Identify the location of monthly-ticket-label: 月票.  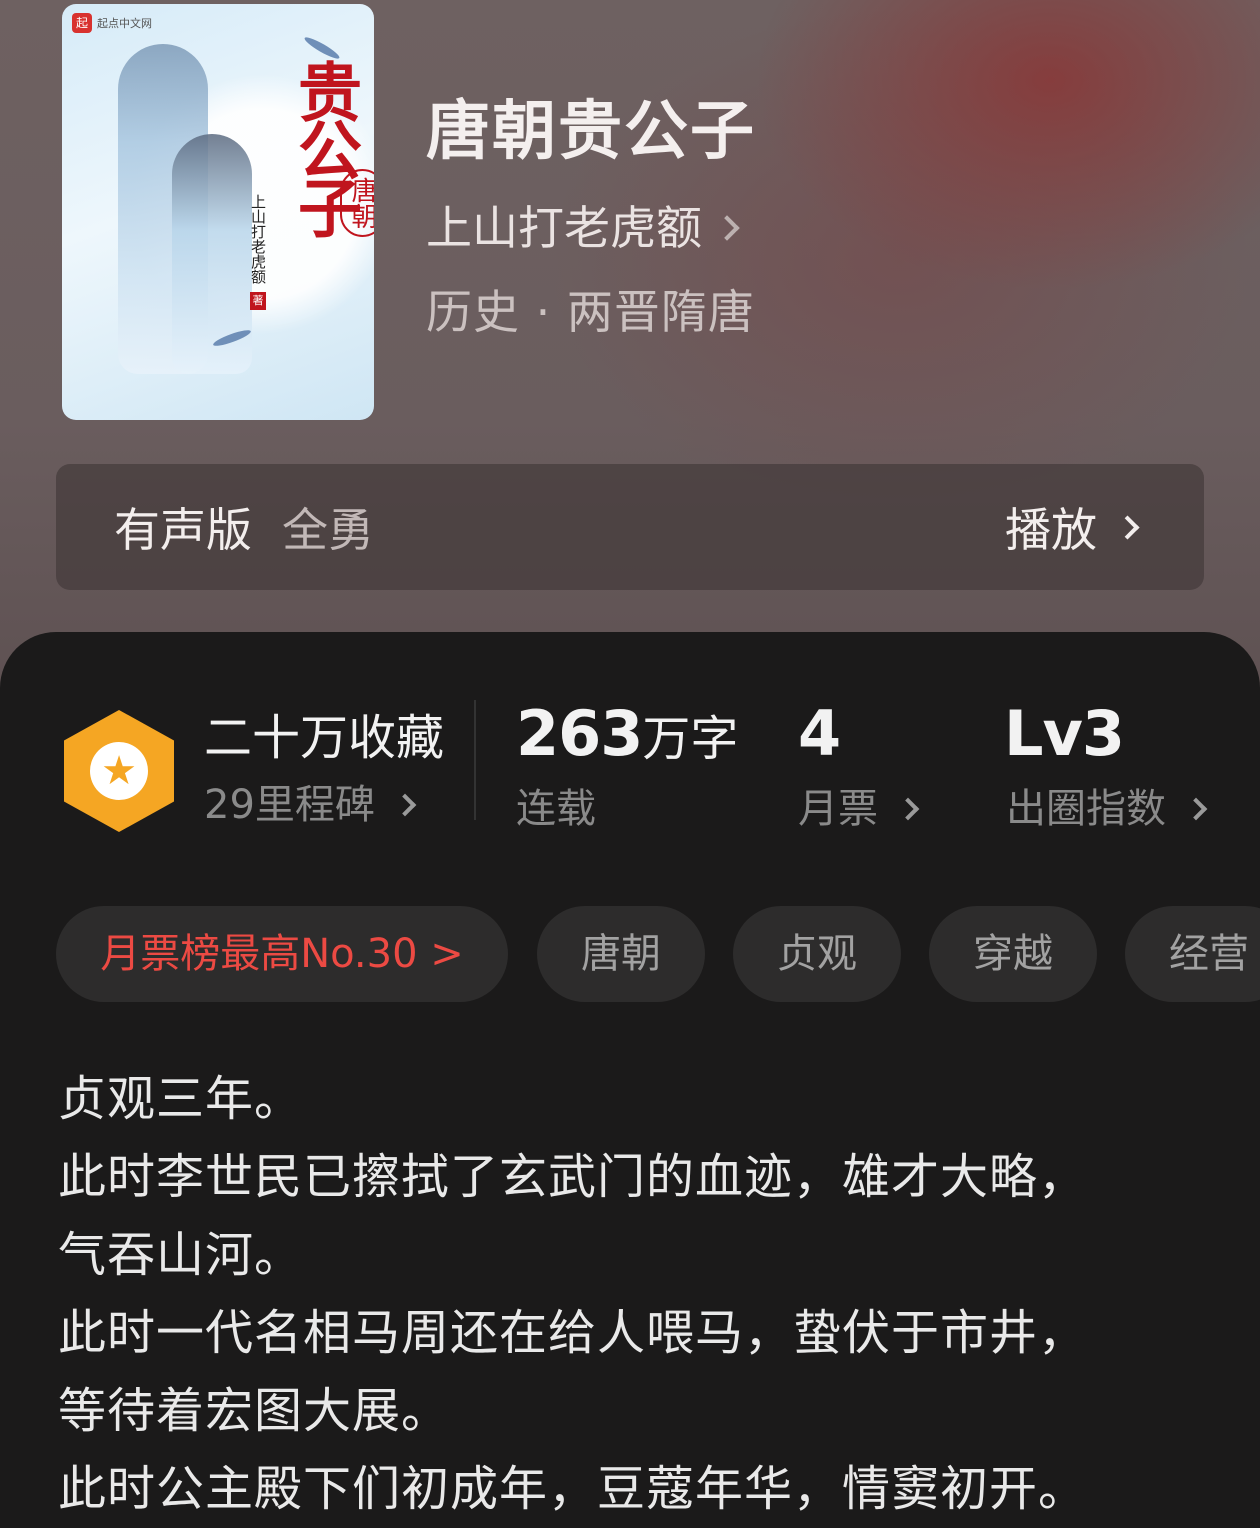
(838, 809).